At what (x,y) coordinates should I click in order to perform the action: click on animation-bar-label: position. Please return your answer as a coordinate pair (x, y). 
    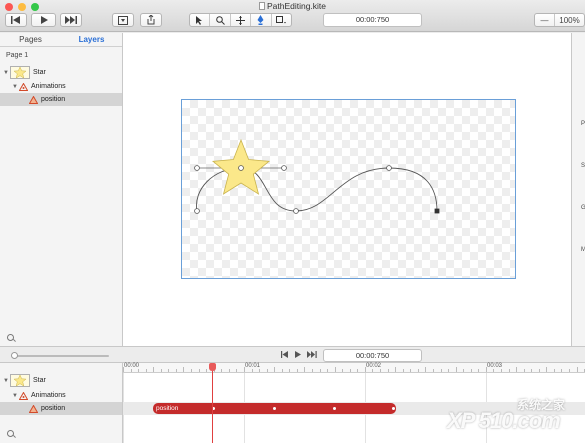
    Looking at the image, I should click on (167, 408).